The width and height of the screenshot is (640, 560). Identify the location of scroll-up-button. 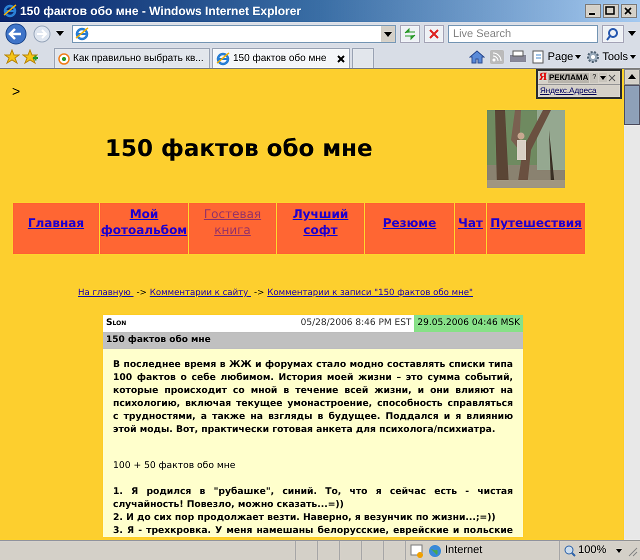
(632, 77).